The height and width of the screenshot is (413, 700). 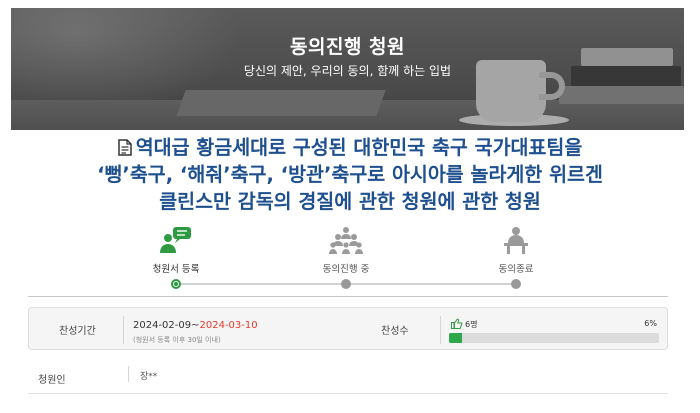 What do you see at coordinates (350, 201) in the screenshot?
I see `petition-title-line: 클린스만 감독의 경질에 관한 청원에 관한 청원` at bounding box center [350, 201].